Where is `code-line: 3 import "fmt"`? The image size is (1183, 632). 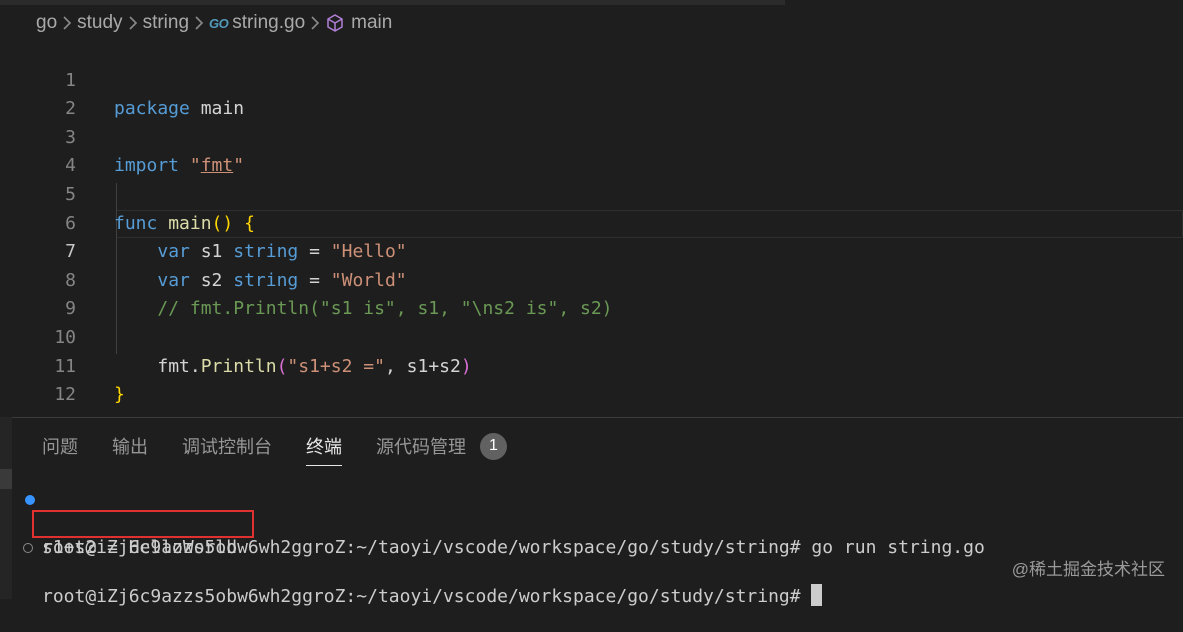 code-line: 3 import "fmt" is located at coordinates (591, 136).